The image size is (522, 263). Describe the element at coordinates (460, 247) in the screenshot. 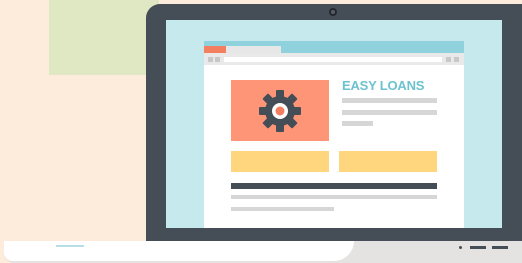

I see `status-light-icon` at that location.